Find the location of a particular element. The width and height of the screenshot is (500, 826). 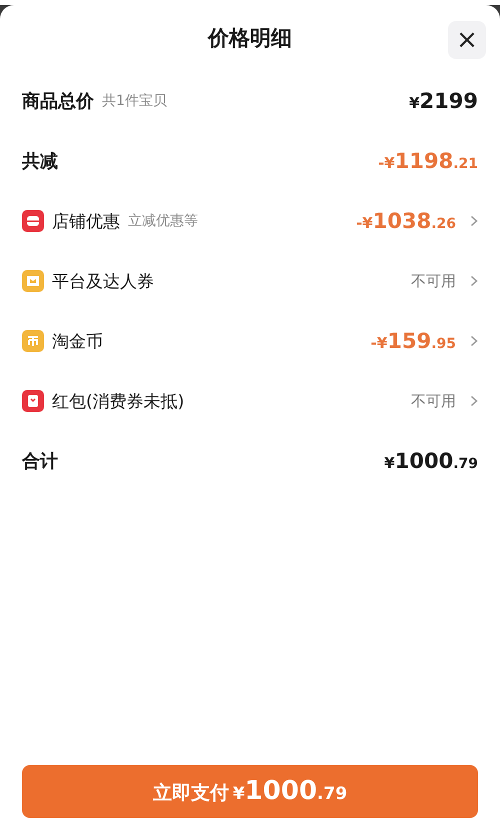

row-label: 商品总价 is located at coordinates (58, 101).